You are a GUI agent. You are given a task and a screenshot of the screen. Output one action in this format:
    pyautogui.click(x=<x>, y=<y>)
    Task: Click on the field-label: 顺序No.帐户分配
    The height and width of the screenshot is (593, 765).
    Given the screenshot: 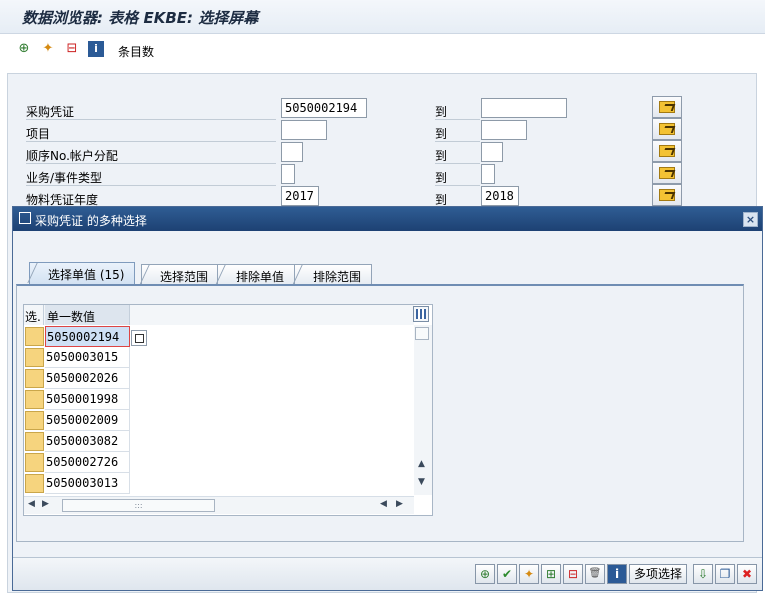 What is the action you would take?
    pyautogui.click(x=151, y=155)
    